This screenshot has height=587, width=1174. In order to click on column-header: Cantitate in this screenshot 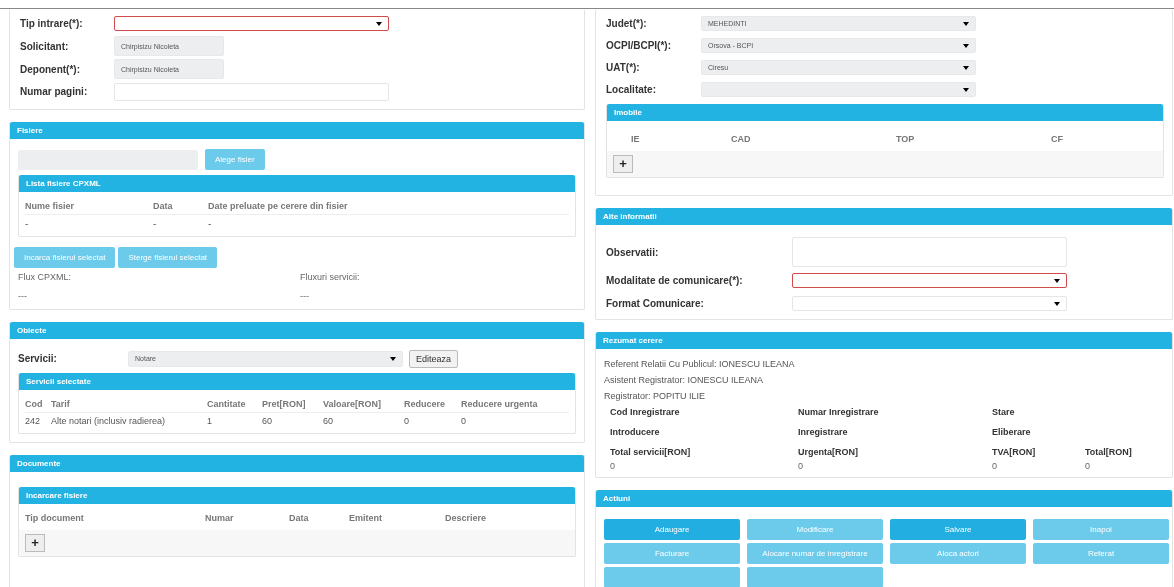, I will do `click(227, 404)`.